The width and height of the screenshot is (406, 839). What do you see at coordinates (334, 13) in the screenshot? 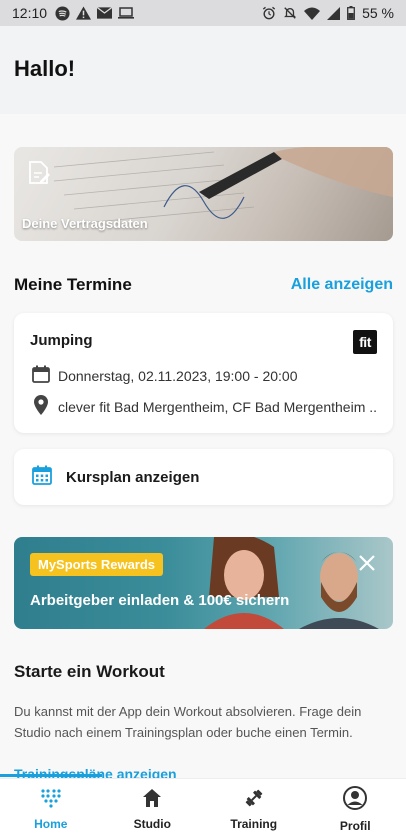
I see `signal-icon` at bounding box center [334, 13].